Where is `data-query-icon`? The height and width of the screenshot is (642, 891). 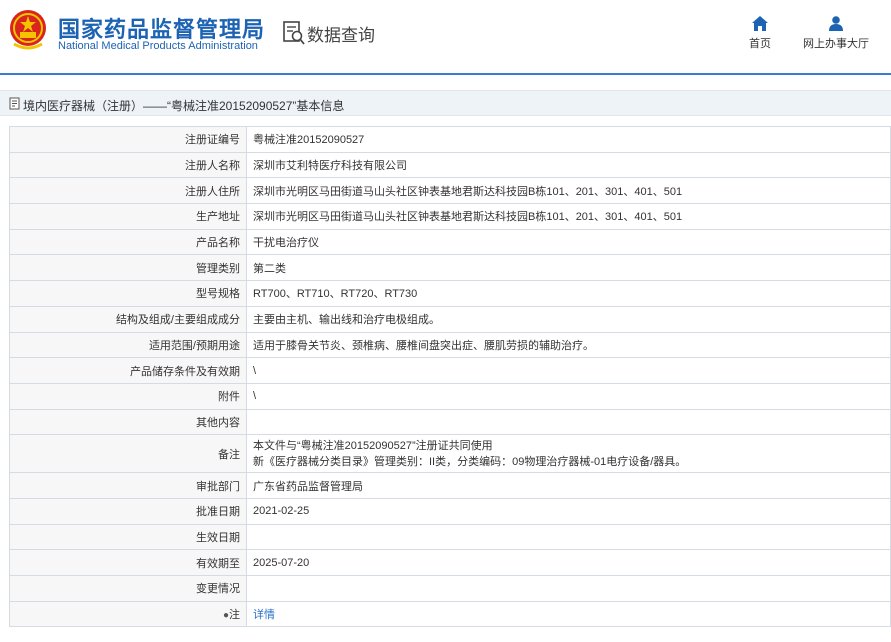
data-query-icon is located at coordinates (294, 33).